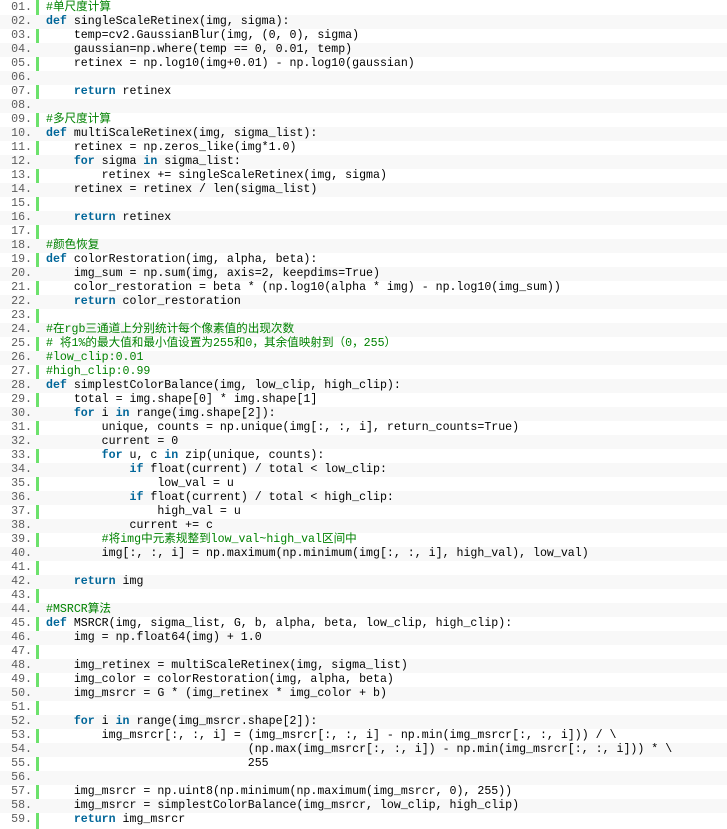 This screenshot has height=829, width=727. I want to click on line-number-text: 37., so click(21, 511).